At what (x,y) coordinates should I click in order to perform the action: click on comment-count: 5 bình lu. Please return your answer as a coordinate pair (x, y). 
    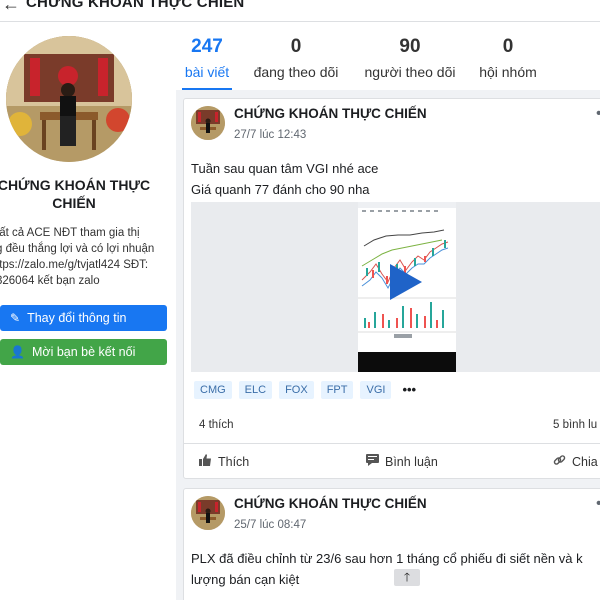
    Looking at the image, I should click on (575, 425).